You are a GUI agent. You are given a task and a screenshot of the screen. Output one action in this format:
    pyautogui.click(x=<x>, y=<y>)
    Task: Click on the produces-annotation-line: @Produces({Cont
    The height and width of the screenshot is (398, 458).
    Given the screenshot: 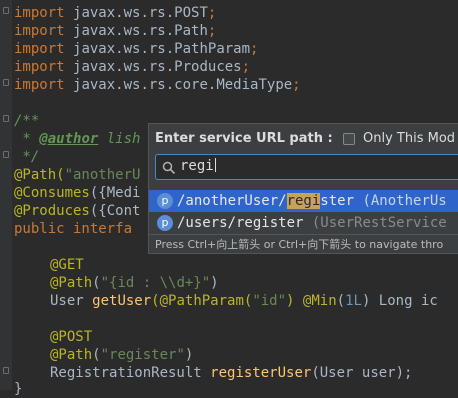 What is the action you would take?
    pyautogui.click(x=77, y=211)
    